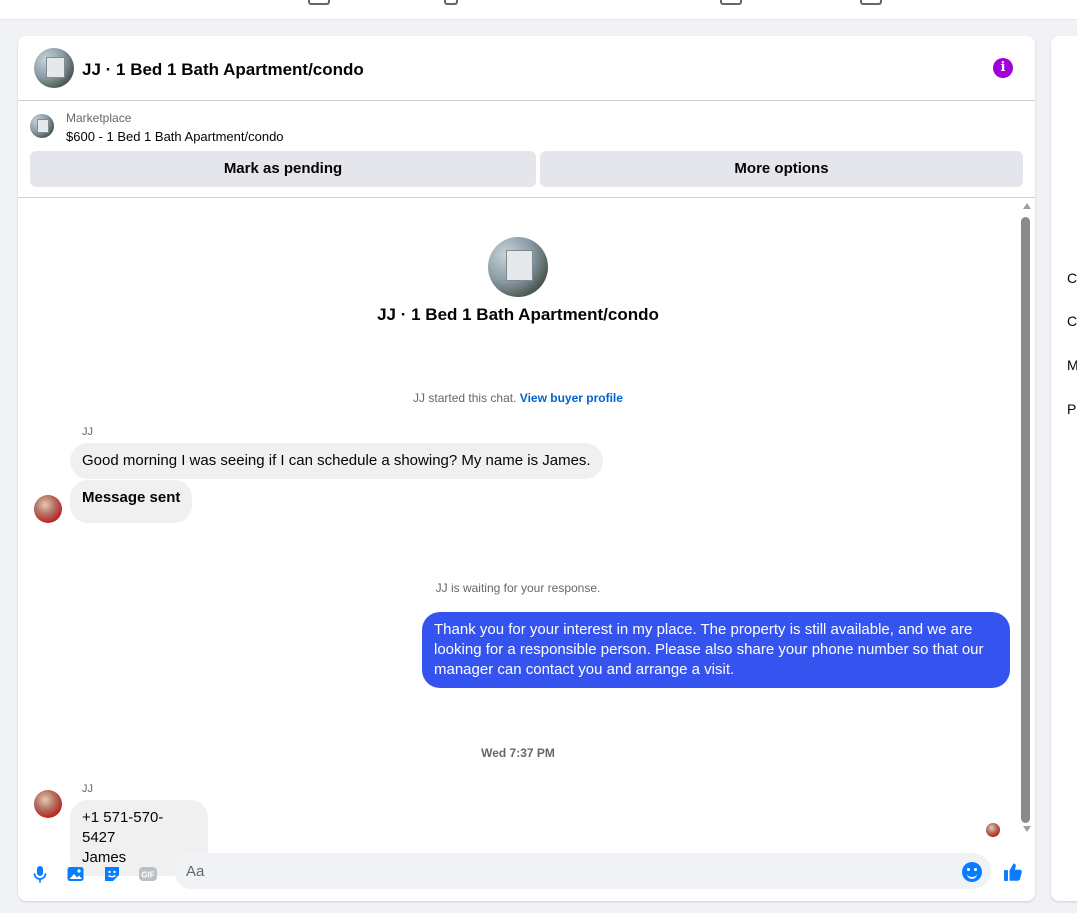 The height and width of the screenshot is (913, 1077). What do you see at coordinates (175, 136) in the screenshot?
I see `listing-price-title: $600 - 1 Bed 1 Bath Apartment/condo` at bounding box center [175, 136].